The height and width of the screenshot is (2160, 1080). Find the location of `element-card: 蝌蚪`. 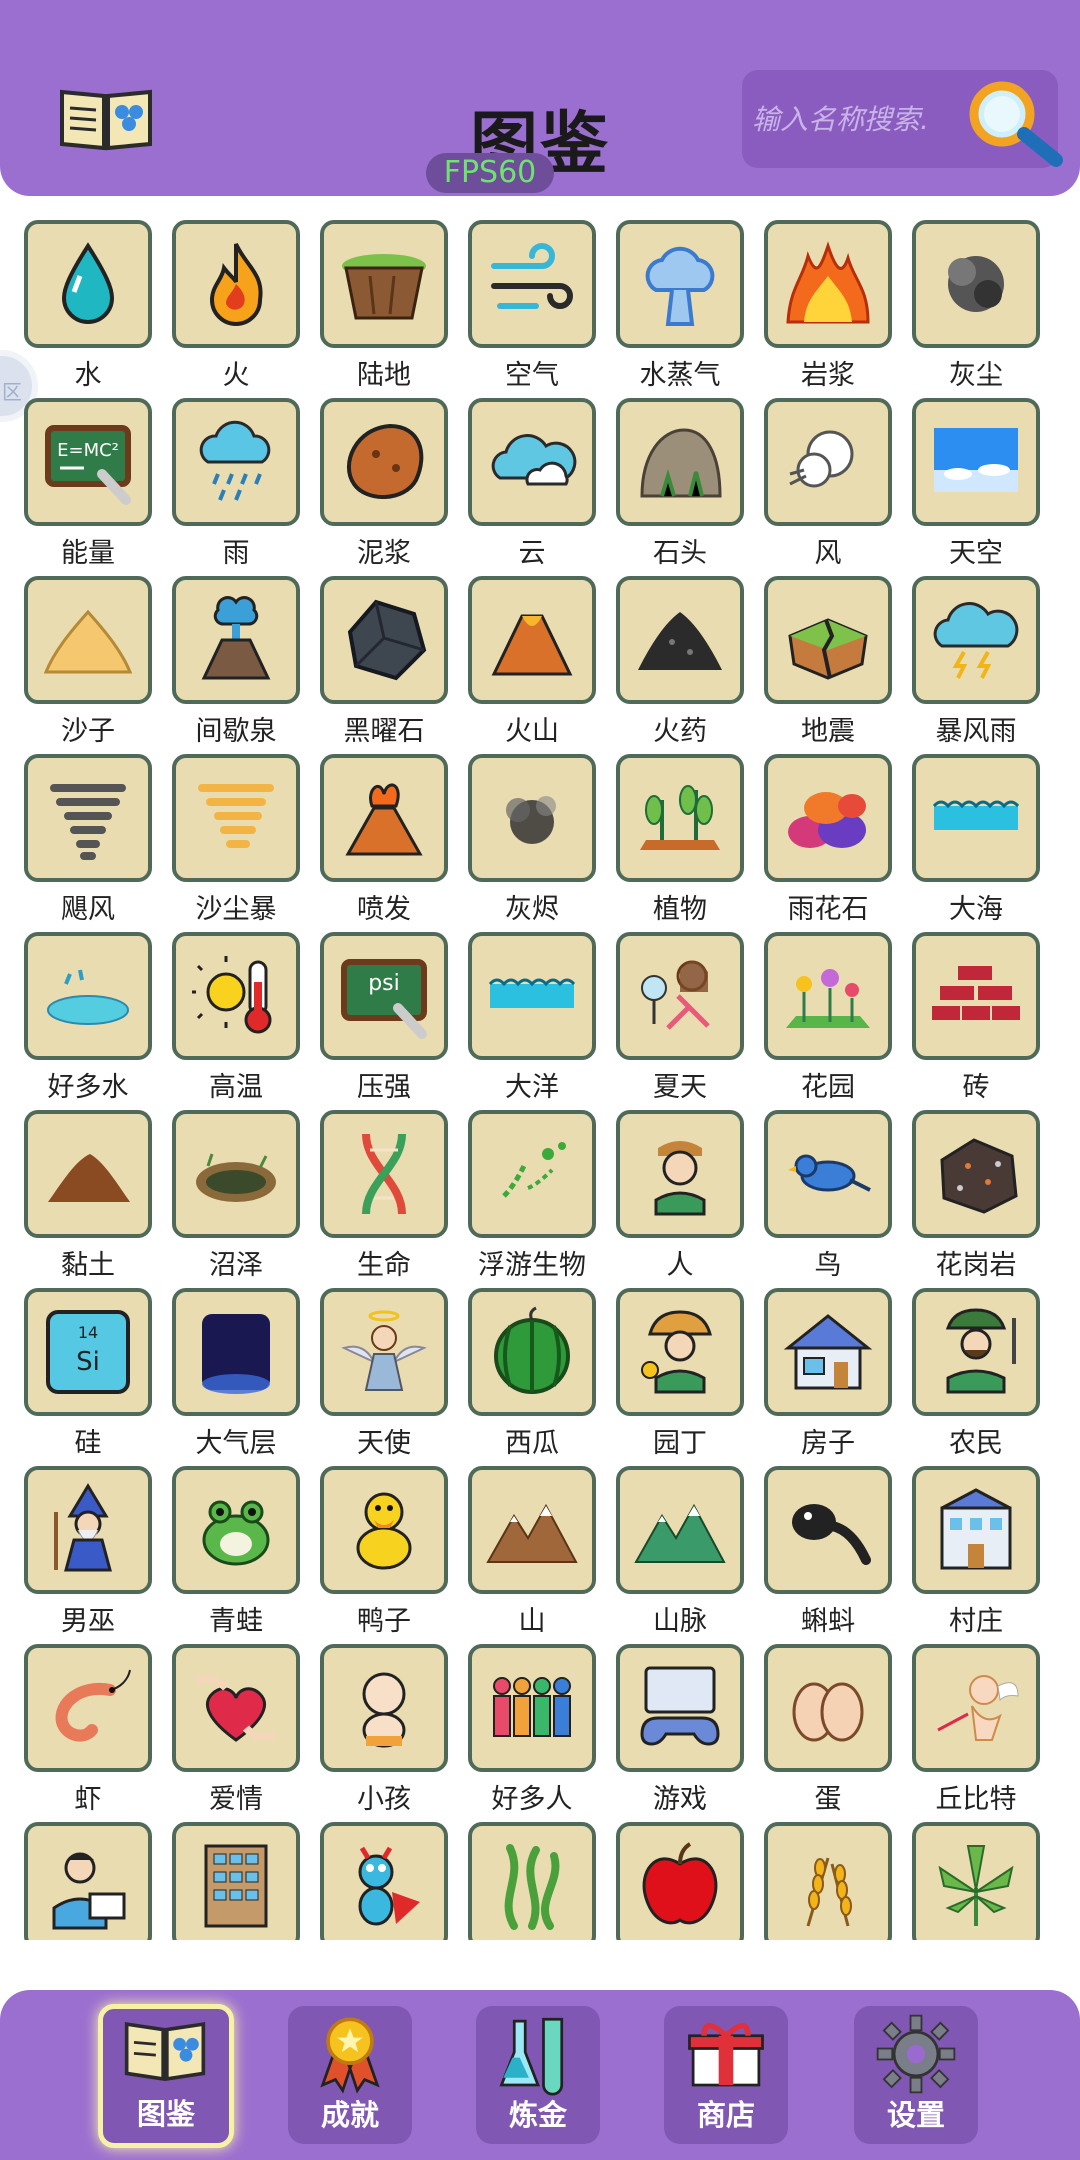

element-card: 蝌蚪 is located at coordinates (828, 1555).